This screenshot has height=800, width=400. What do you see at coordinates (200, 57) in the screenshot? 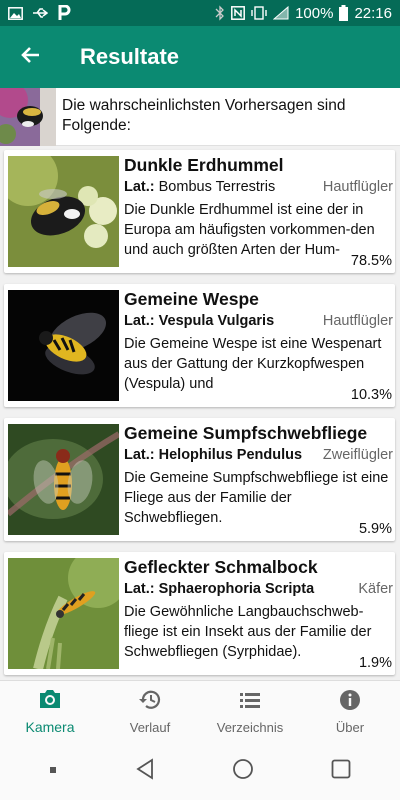
I see `app-bar: Resultate` at bounding box center [200, 57].